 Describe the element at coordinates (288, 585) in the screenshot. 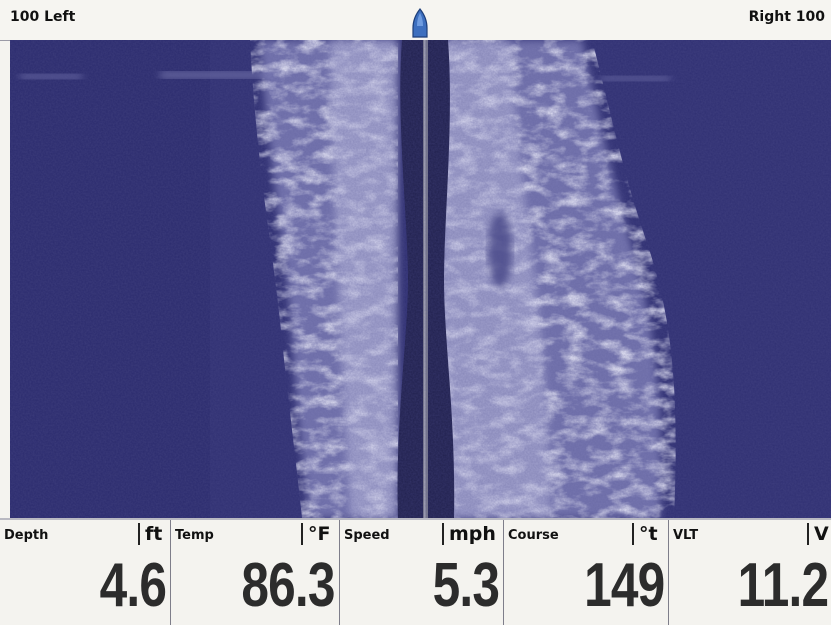

I see `readout-value: 86.3` at that location.